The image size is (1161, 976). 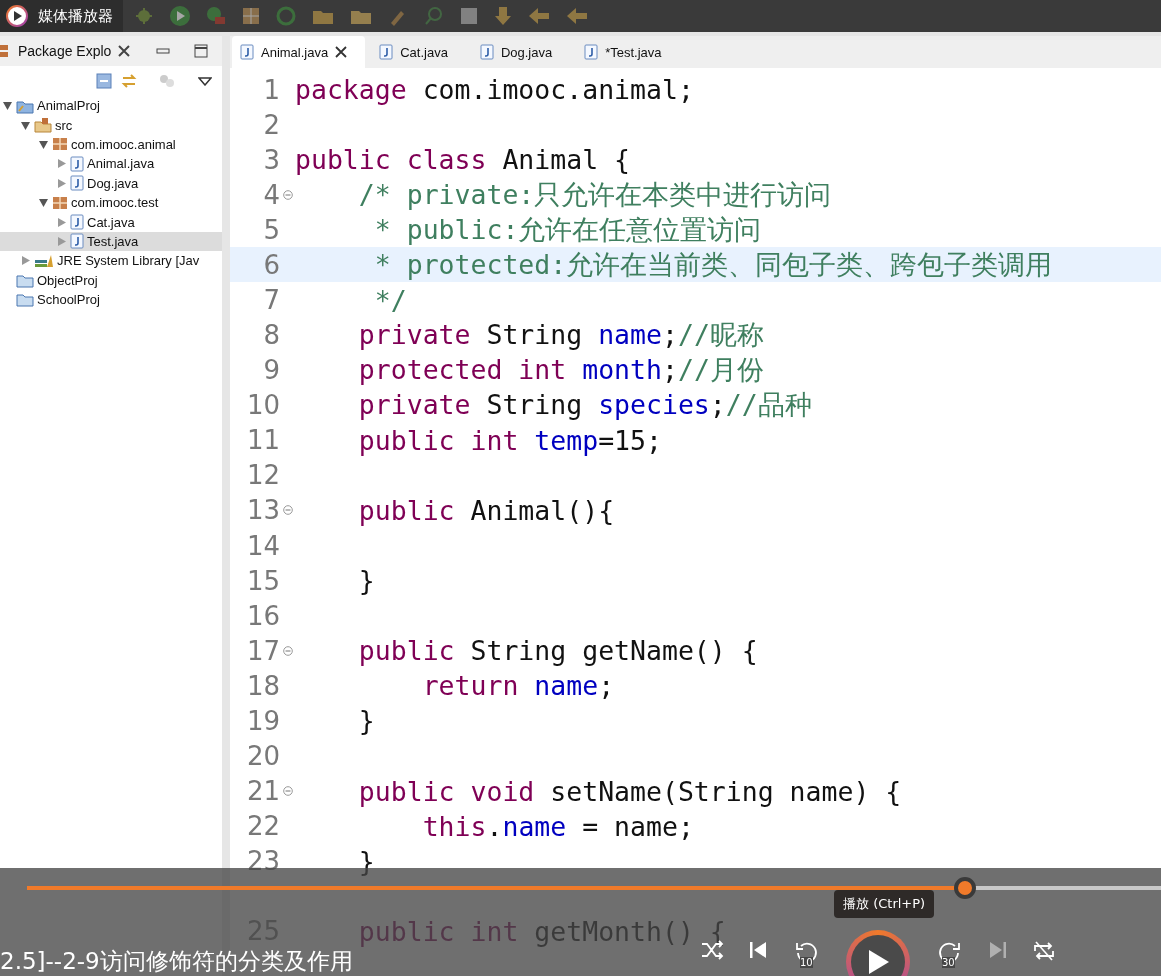 What do you see at coordinates (111, 164) in the screenshot?
I see `tree-item: Animal.java` at bounding box center [111, 164].